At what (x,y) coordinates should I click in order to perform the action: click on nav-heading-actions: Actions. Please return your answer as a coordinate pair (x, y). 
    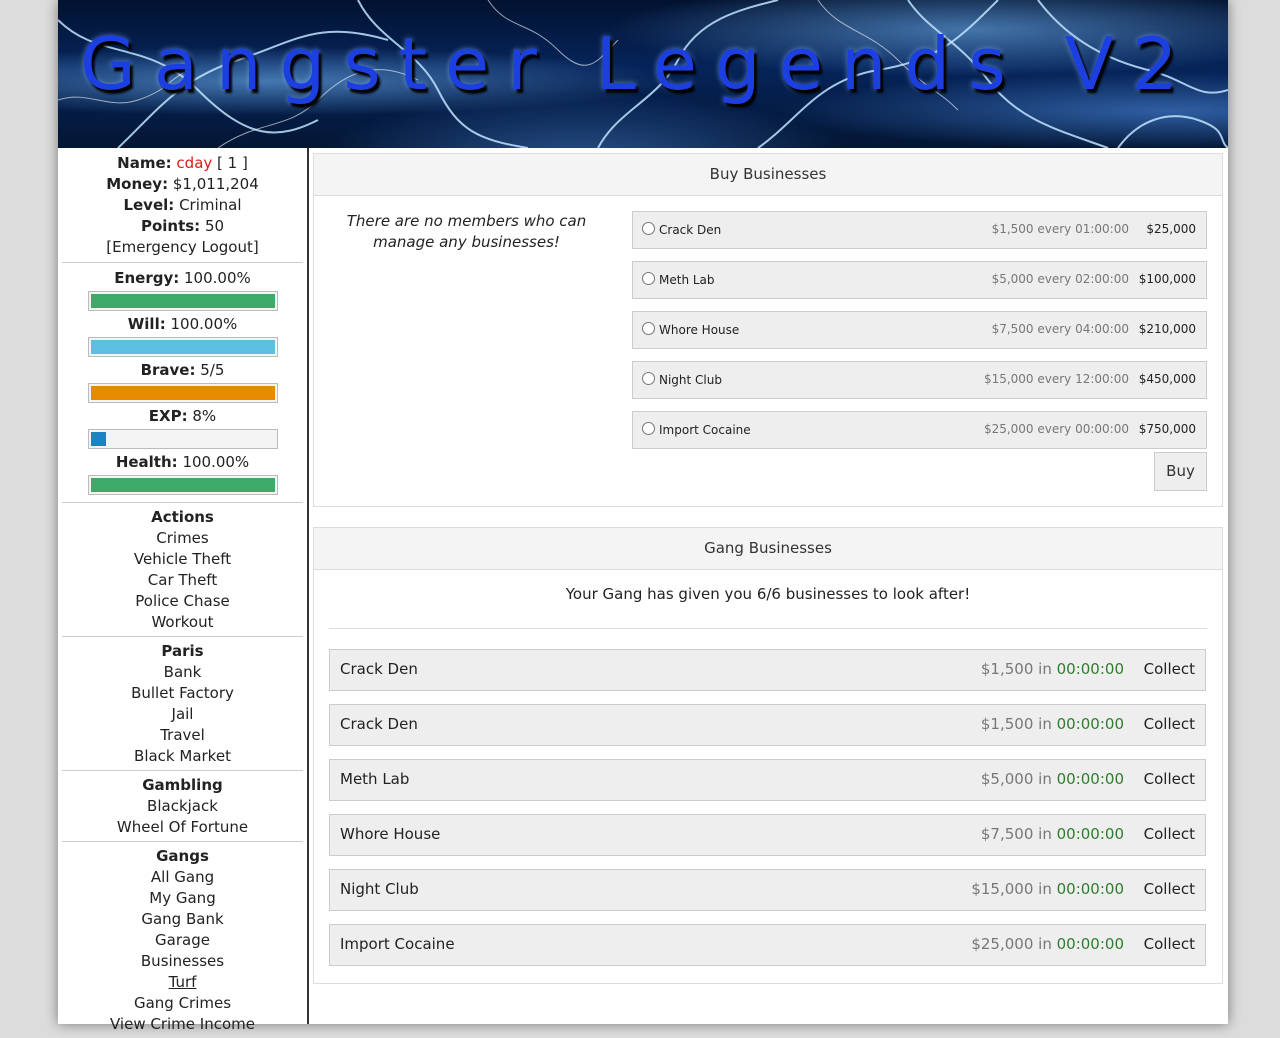
    Looking at the image, I should click on (182, 517).